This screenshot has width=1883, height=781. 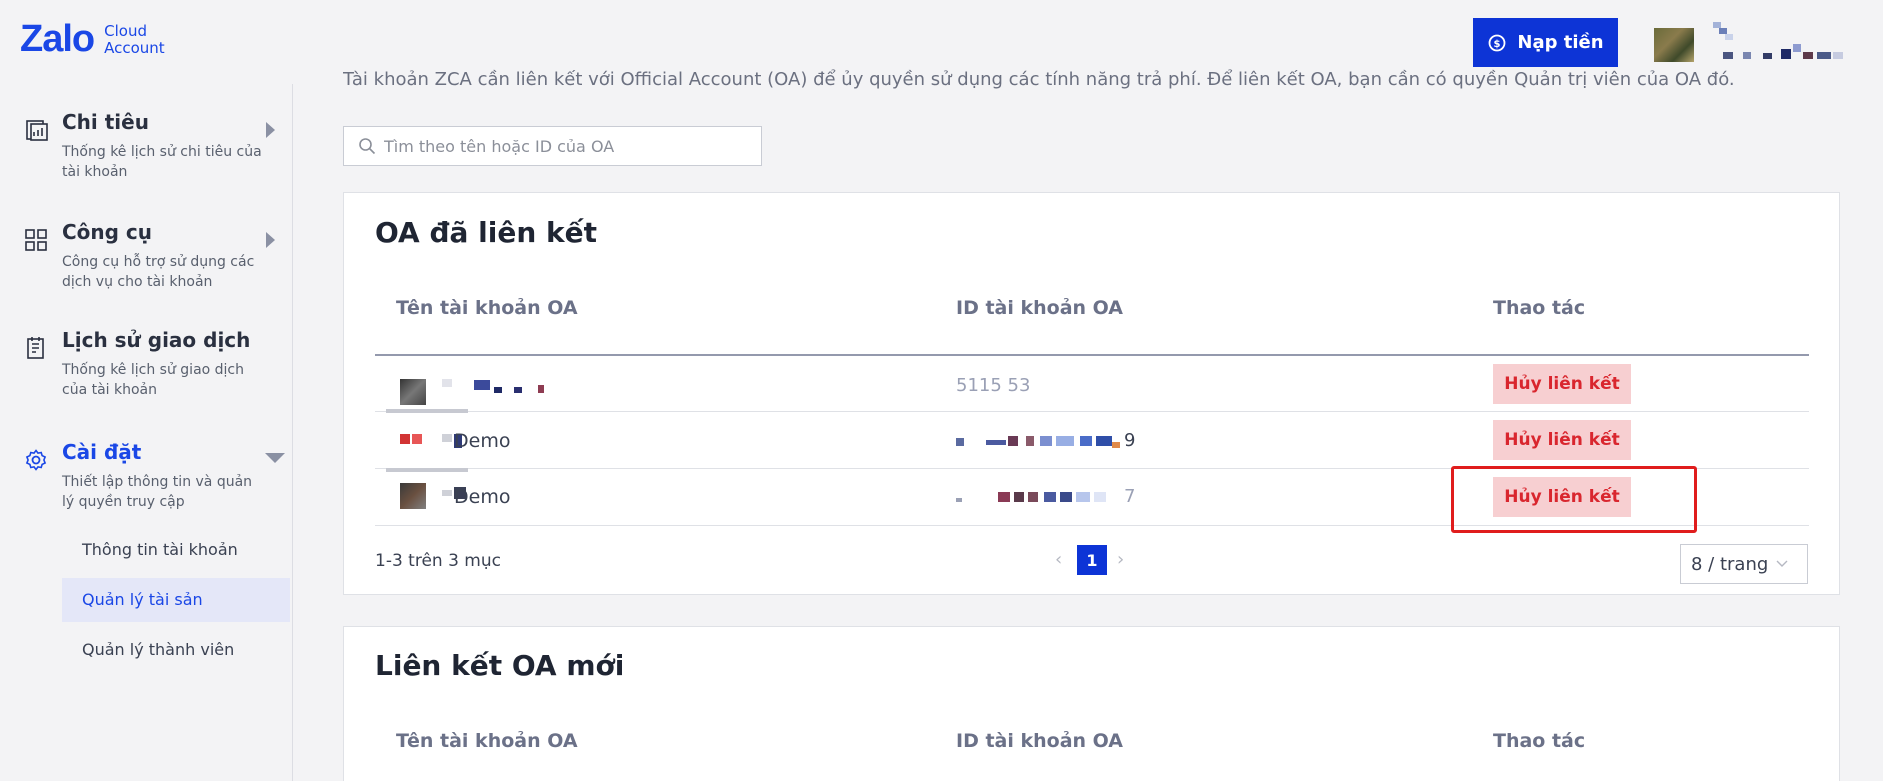 What do you see at coordinates (1061, 499) in the screenshot?
I see `oa-id-blurred: 7` at bounding box center [1061, 499].